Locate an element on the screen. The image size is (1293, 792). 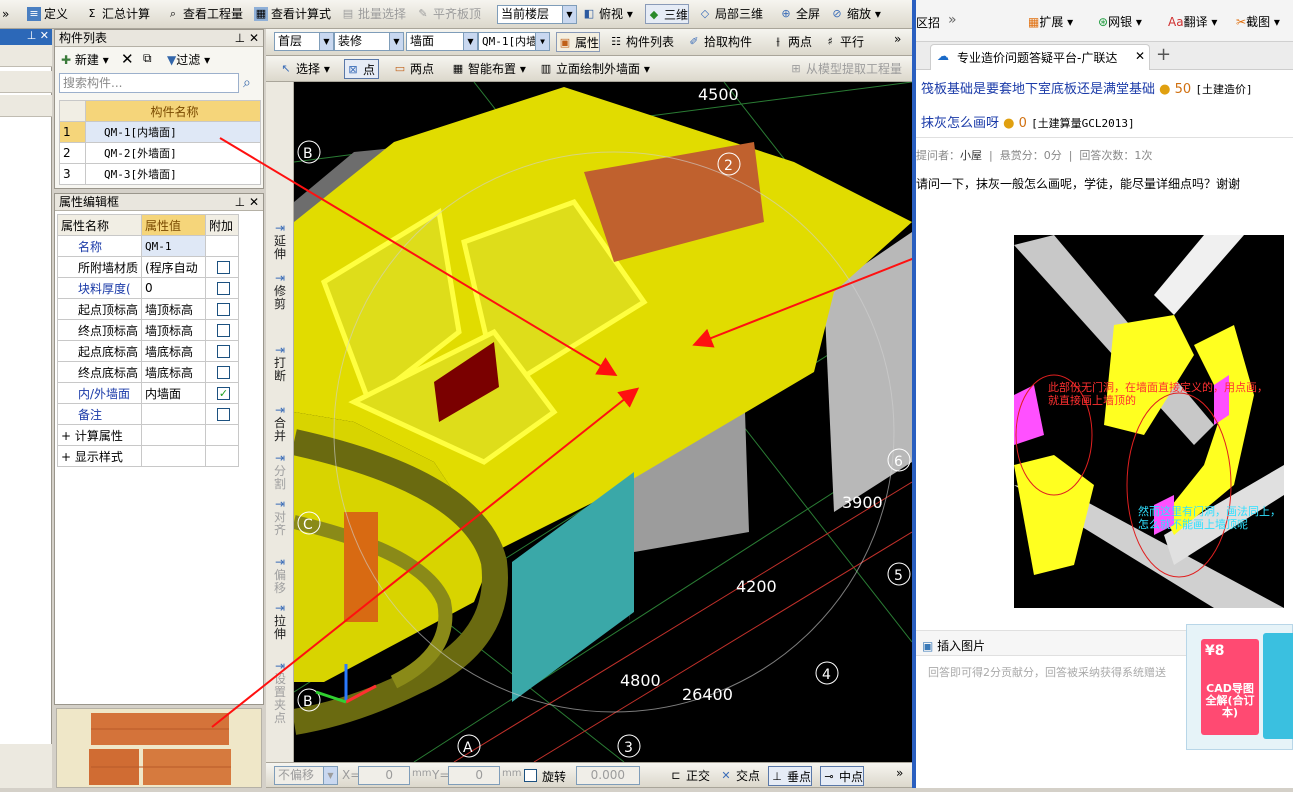
3d-view-button: ◆ 三维 is located at coordinates (667, 14).